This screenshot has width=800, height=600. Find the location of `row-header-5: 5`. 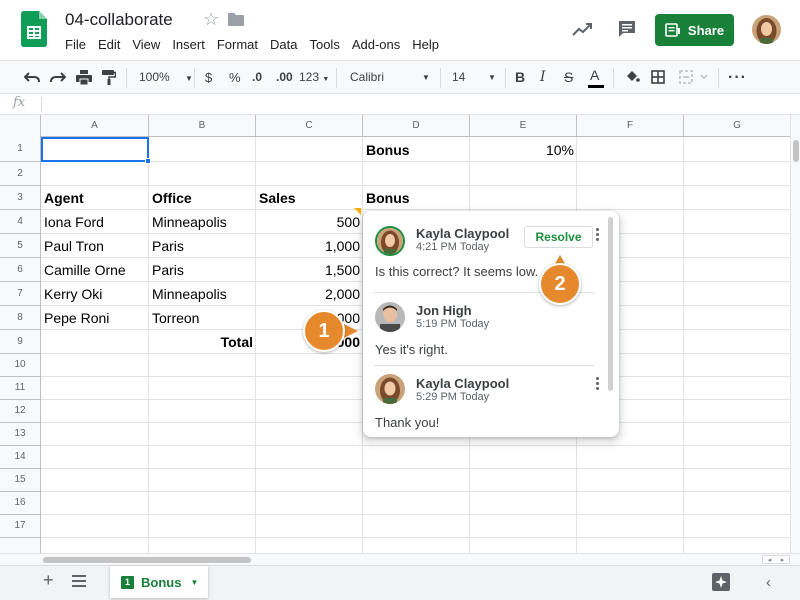

row-header-5: 5 is located at coordinates (20, 246).